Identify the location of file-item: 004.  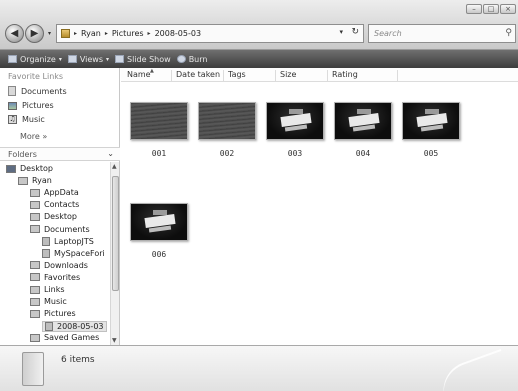
(363, 130).